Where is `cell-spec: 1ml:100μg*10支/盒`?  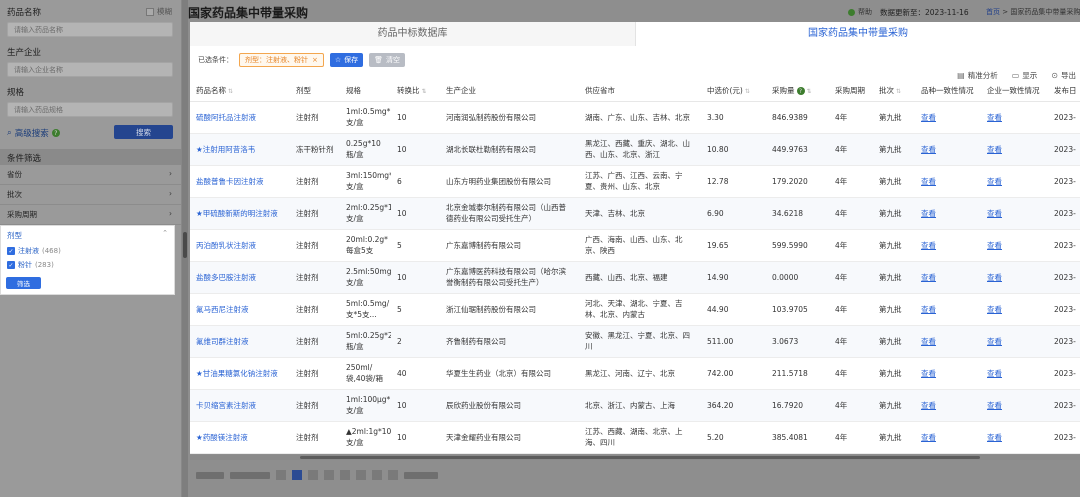
cell-spec: 1ml:100μg*10支/盒 is located at coordinates (365, 405).